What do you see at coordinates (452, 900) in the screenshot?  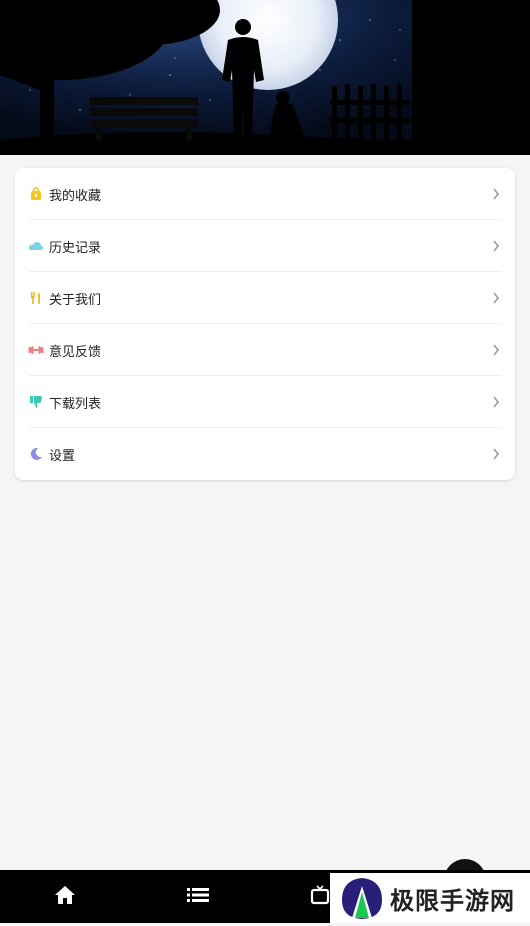 I see `watermark-text: 极限手游网` at bounding box center [452, 900].